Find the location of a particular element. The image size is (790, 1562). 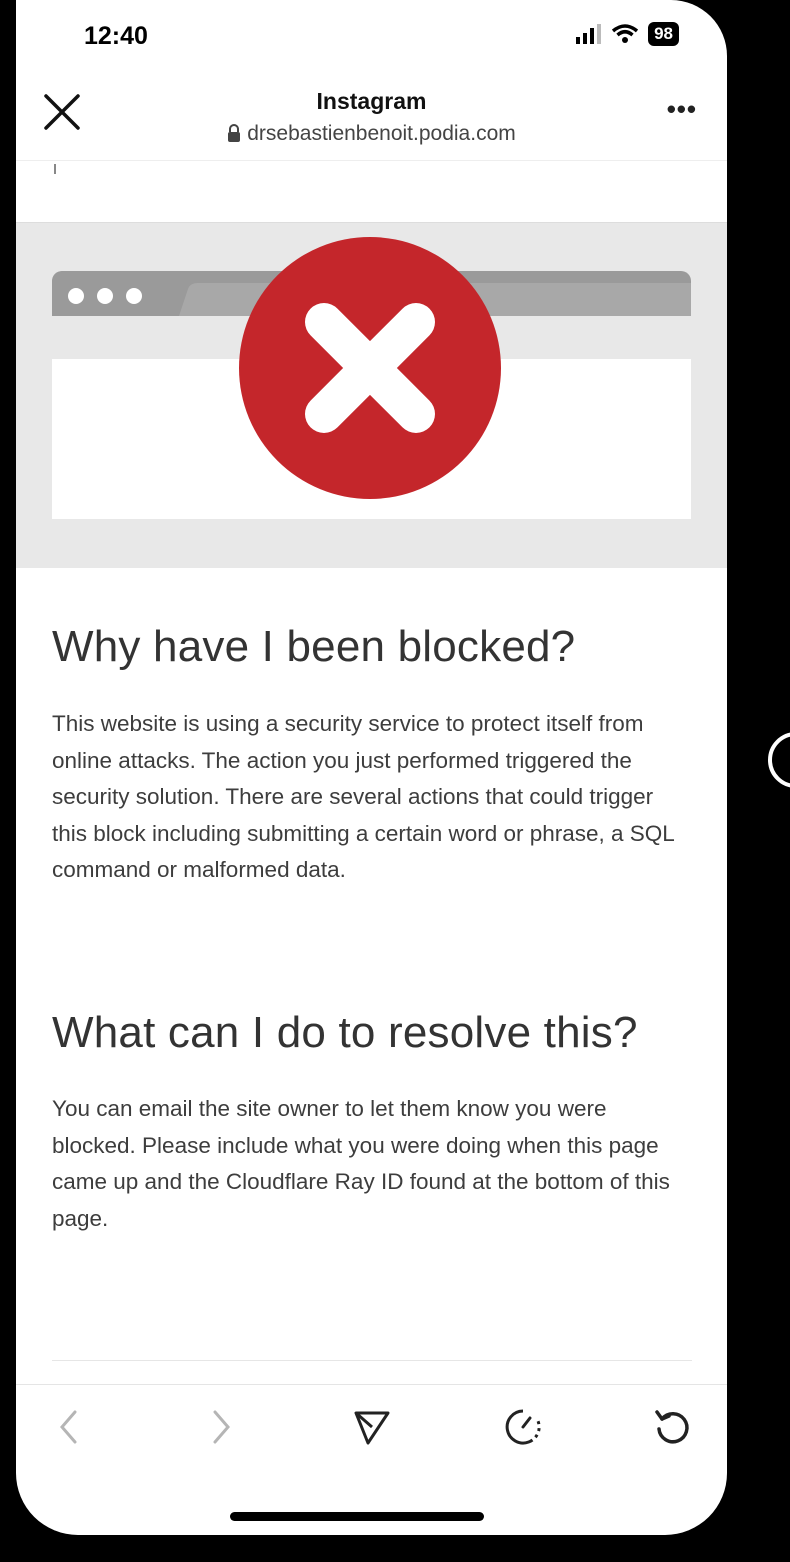

back-icon is located at coordinates (70, 1427).